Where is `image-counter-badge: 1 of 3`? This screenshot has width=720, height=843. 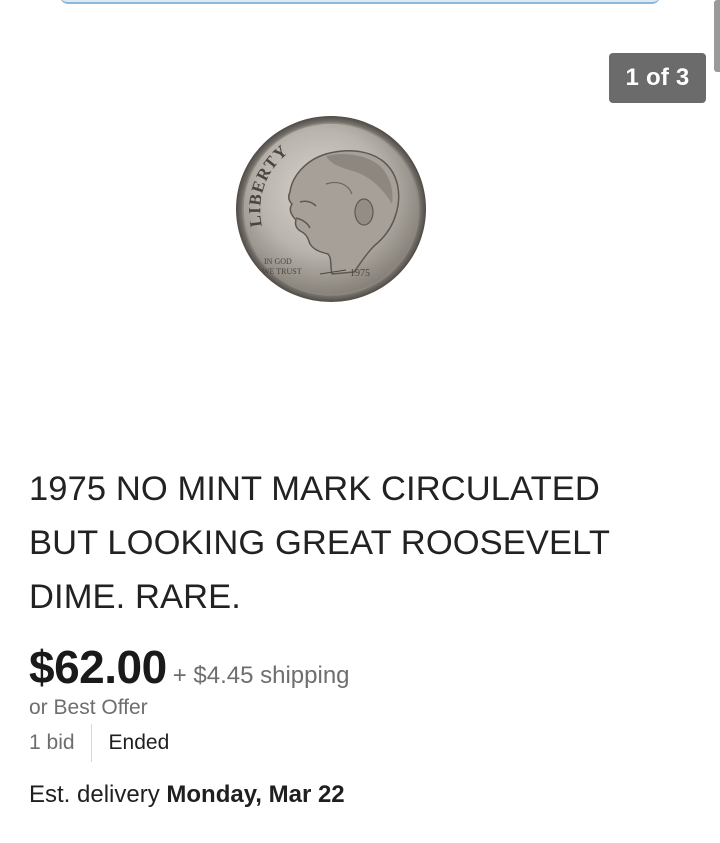 image-counter-badge: 1 of 3 is located at coordinates (657, 78).